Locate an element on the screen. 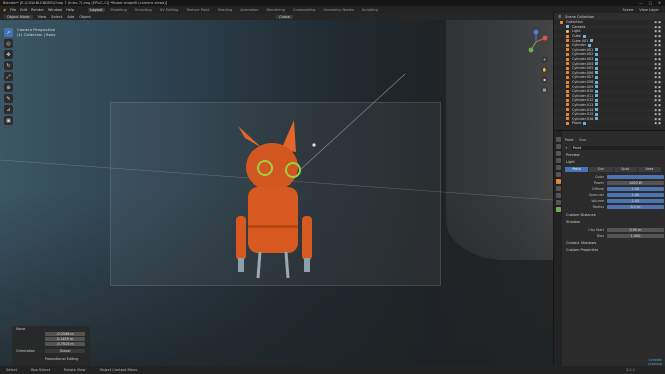 The height and width of the screenshot is (374, 665). custom-properties-section: Custom Properties is located at coordinates (582, 250).